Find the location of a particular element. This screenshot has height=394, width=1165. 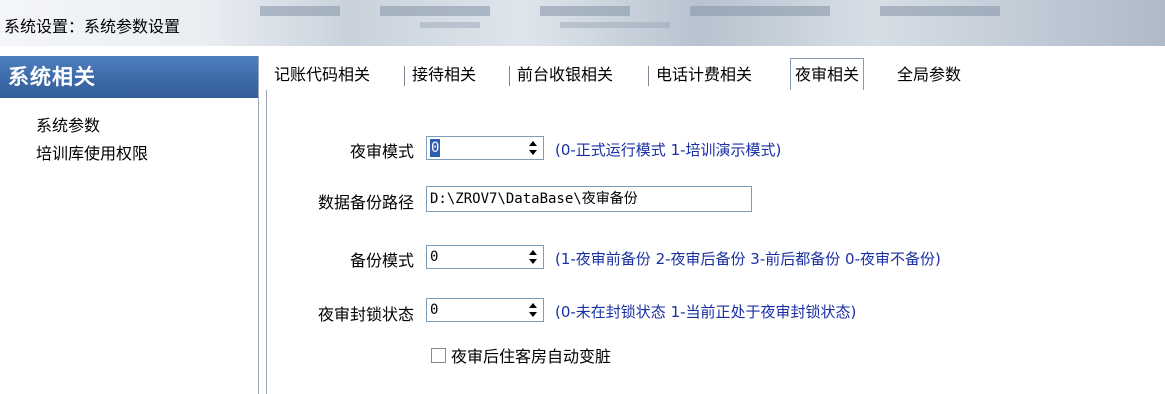

title-bar: 系统设置：系统参数设置 is located at coordinates (582, 23).